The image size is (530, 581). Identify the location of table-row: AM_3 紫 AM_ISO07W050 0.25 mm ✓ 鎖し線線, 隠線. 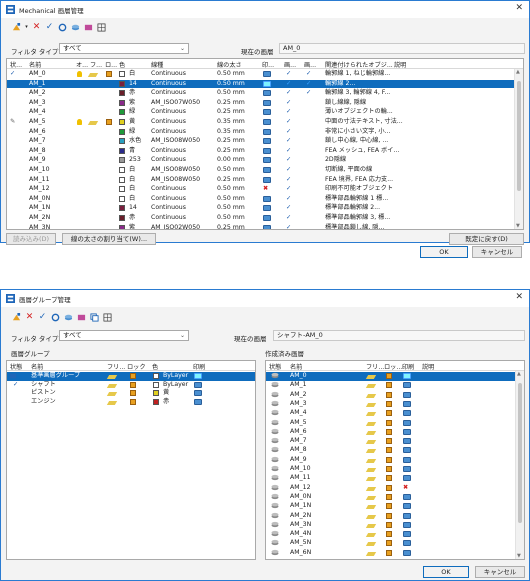
(260, 103).